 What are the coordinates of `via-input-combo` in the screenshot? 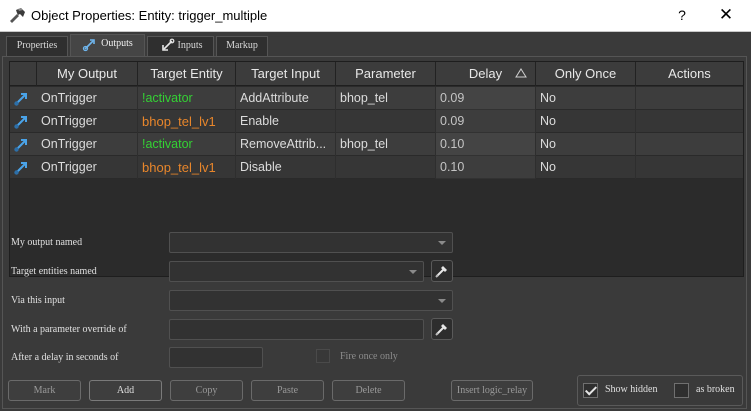 It's located at (311, 300).